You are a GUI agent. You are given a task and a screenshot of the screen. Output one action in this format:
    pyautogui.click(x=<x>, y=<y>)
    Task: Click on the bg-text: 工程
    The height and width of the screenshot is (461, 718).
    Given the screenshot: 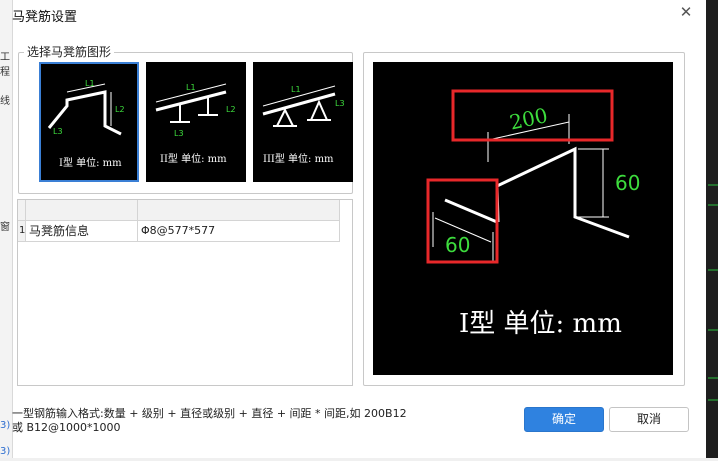 What is the action you would take?
    pyautogui.click(x=5, y=65)
    